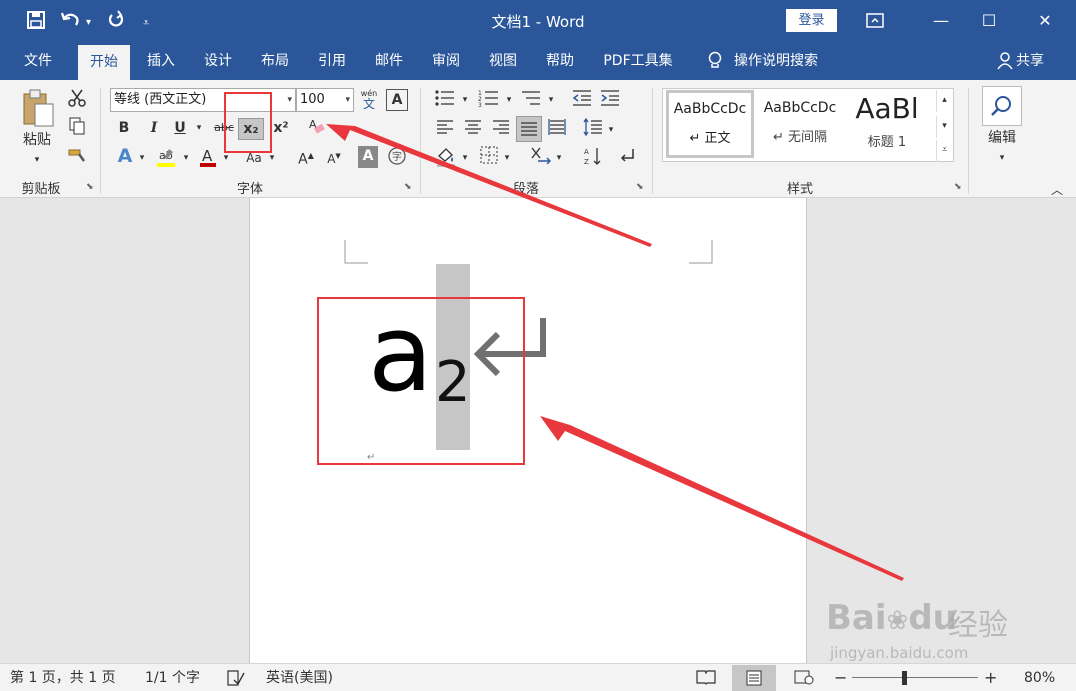 The width and height of the screenshot is (1076, 691). What do you see at coordinates (489, 157) in the screenshot?
I see `borders-icon` at bounding box center [489, 157].